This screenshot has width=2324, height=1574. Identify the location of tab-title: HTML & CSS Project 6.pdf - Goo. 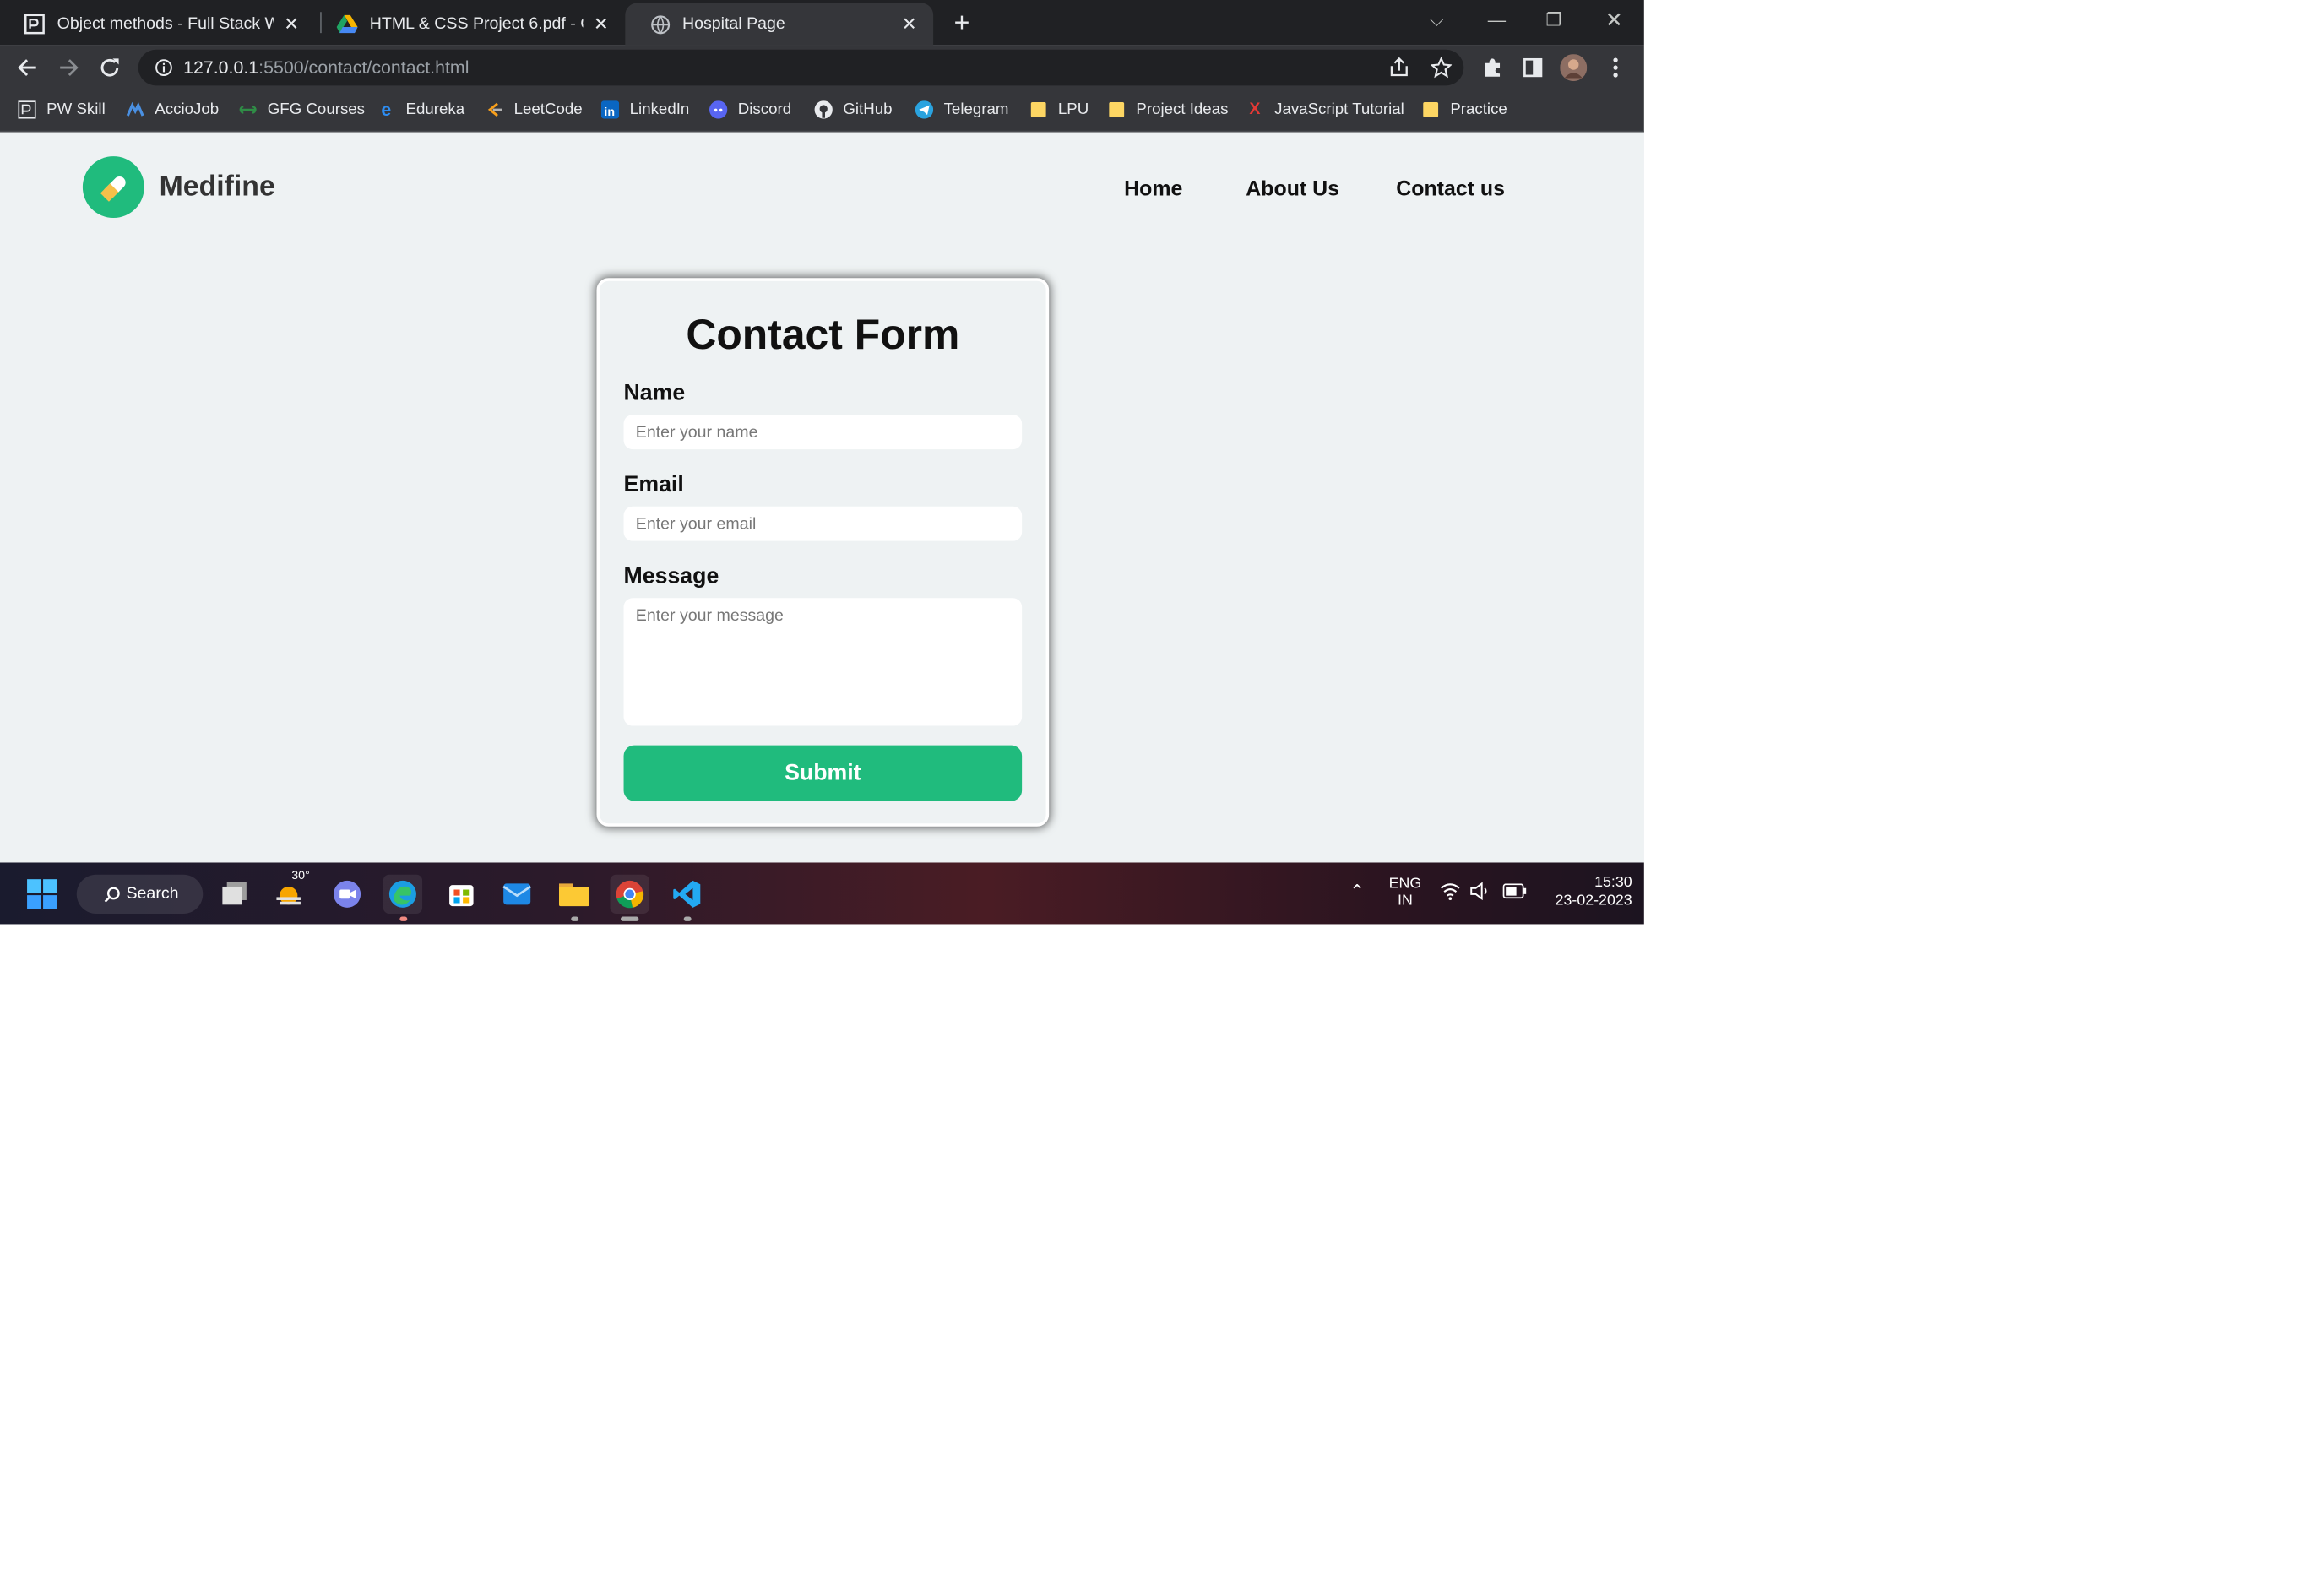
(476, 24).